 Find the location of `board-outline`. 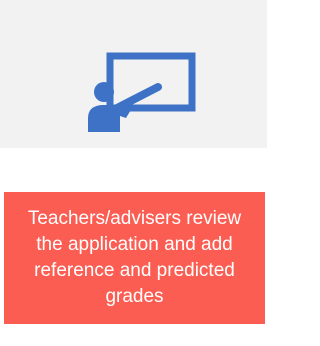

board-outline is located at coordinates (151, 82).